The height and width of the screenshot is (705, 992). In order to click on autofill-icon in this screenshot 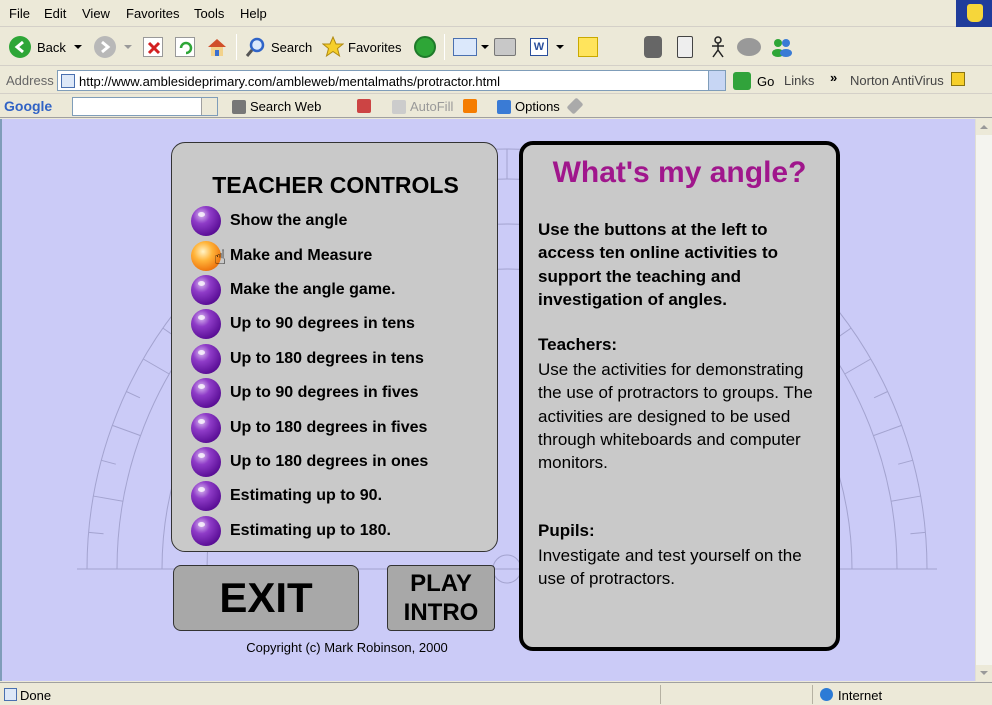, I will do `click(399, 106)`.